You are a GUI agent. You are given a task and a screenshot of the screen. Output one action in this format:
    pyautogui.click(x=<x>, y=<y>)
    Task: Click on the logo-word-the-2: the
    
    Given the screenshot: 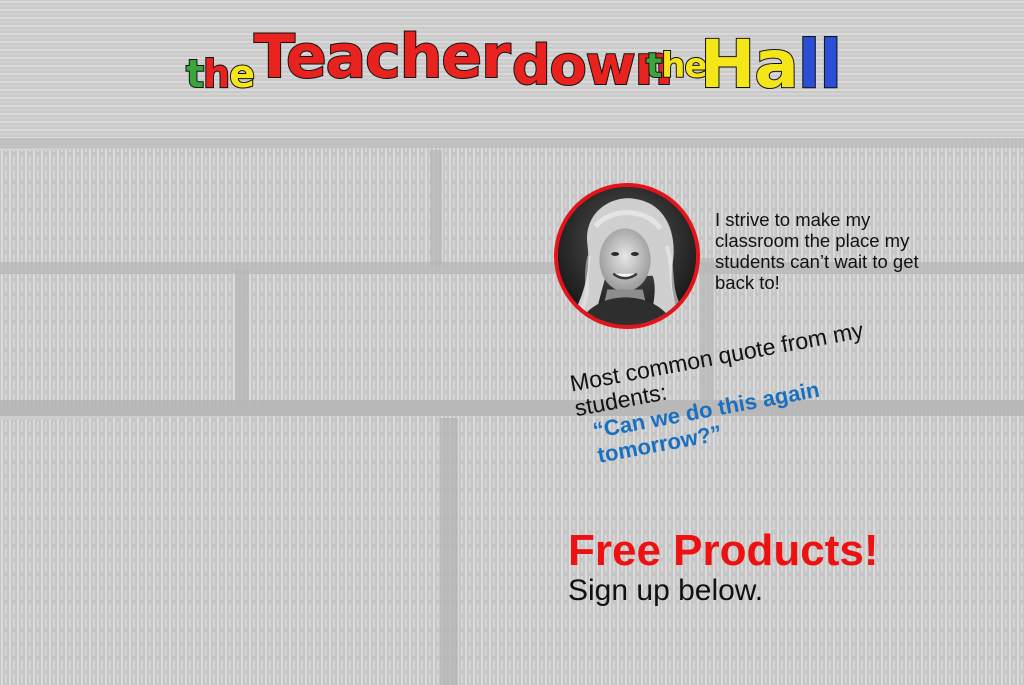 What is the action you would take?
    pyautogui.click(x=677, y=66)
    